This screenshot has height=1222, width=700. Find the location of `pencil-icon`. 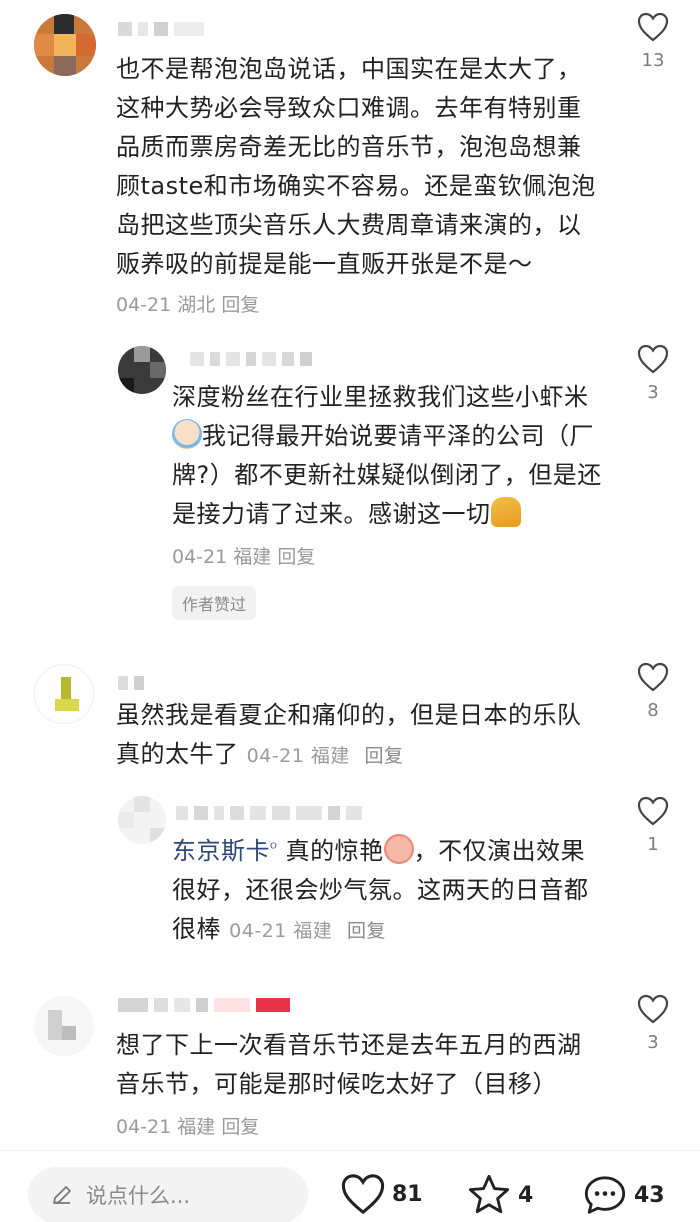

pencil-icon is located at coordinates (62, 1195).